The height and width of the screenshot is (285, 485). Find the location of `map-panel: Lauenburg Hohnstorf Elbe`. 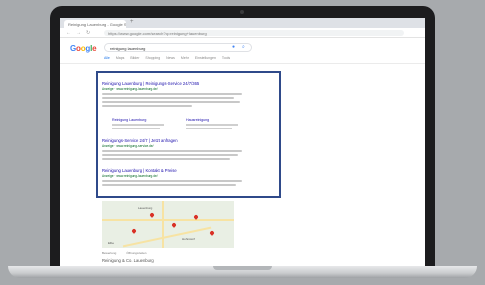

map-panel: Lauenburg Hohnstorf Elbe is located at coordinates (168, 224).